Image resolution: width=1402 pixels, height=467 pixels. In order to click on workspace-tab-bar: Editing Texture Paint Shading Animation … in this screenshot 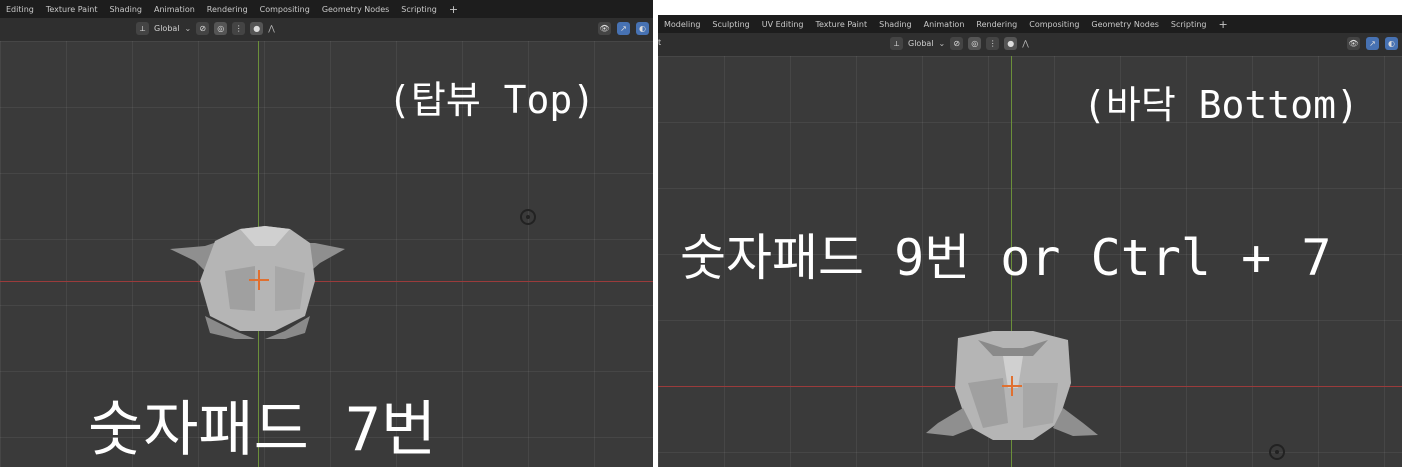, I will do `click(326, 9)`.